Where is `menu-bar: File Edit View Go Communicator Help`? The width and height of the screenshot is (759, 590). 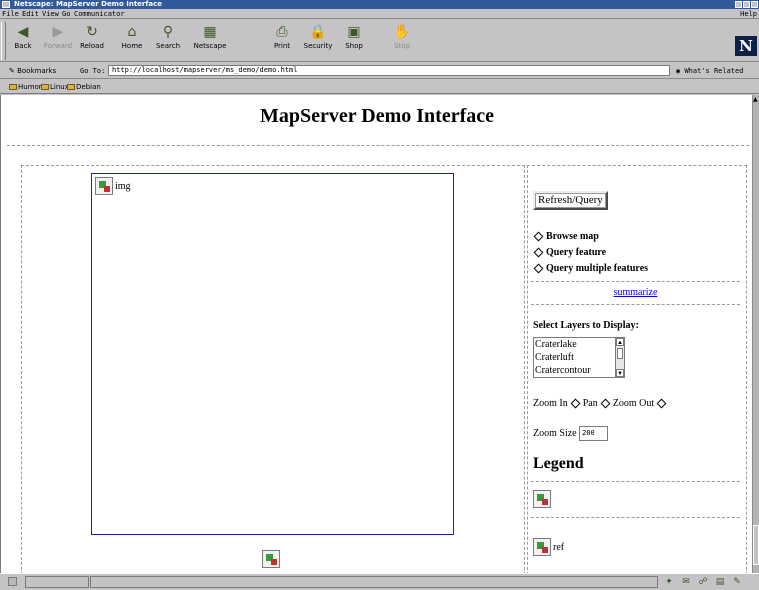 menu-bar: File Edit View Go Communicator Help is located at coordinates (379, 14).